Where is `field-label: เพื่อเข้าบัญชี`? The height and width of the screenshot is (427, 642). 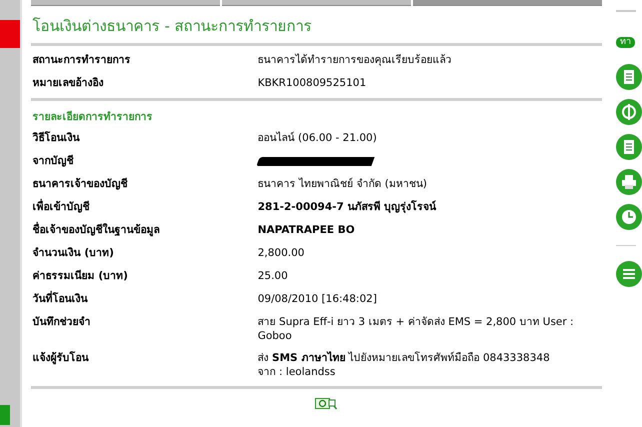
field-label: เพื่อเข้าบัญชี is located at coordinates (145, 207).